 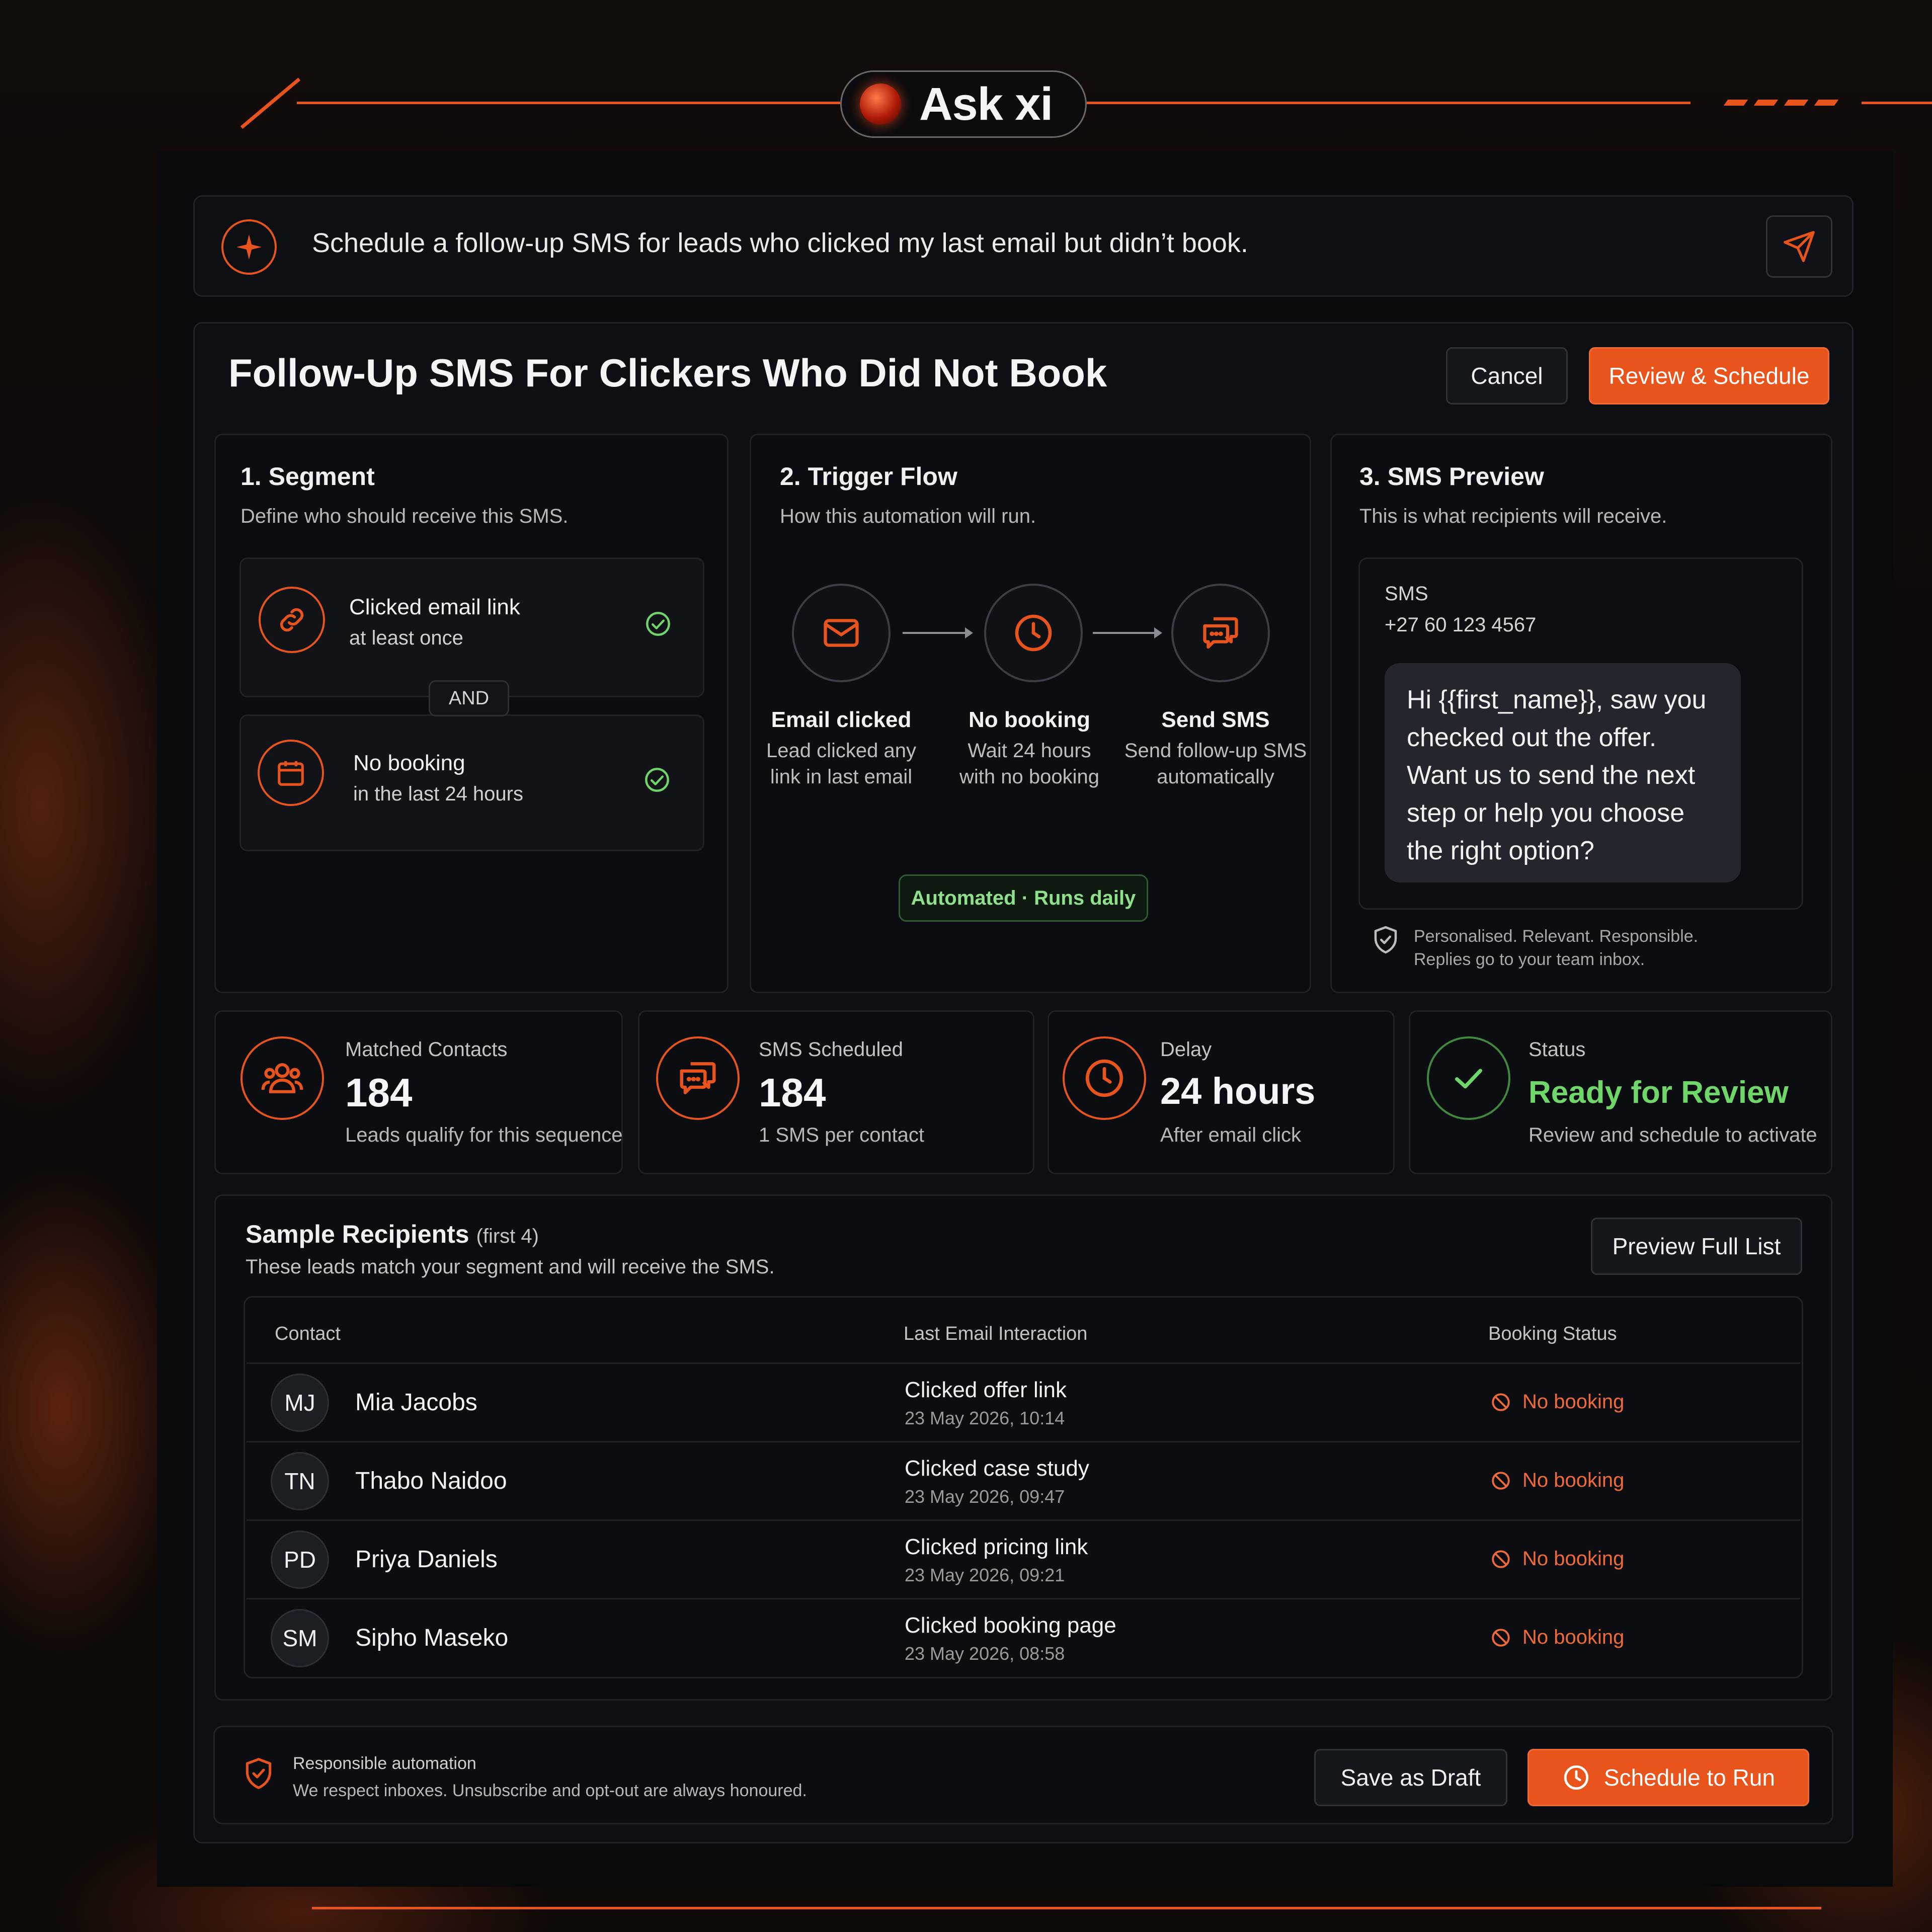 I want to click on frame-line-top-right, so click(x=1389, y=103).